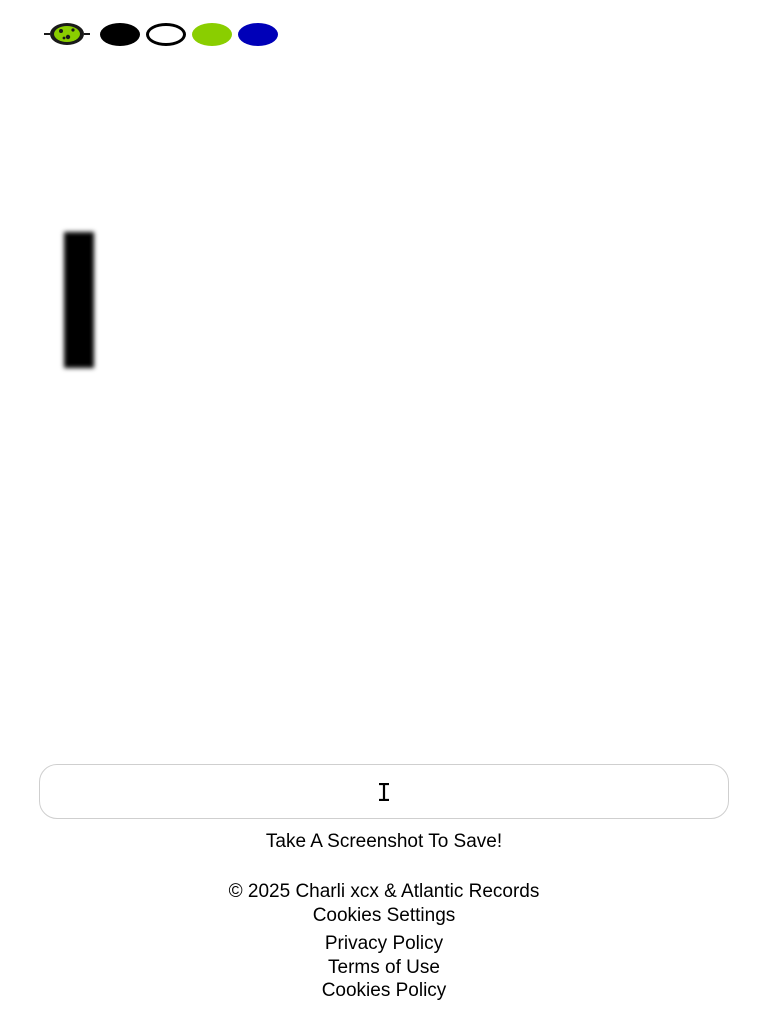  What do you see at coordinates (258, 34) in the screenshot?
I see `swatch-blue` at bounding box center [258, 34].